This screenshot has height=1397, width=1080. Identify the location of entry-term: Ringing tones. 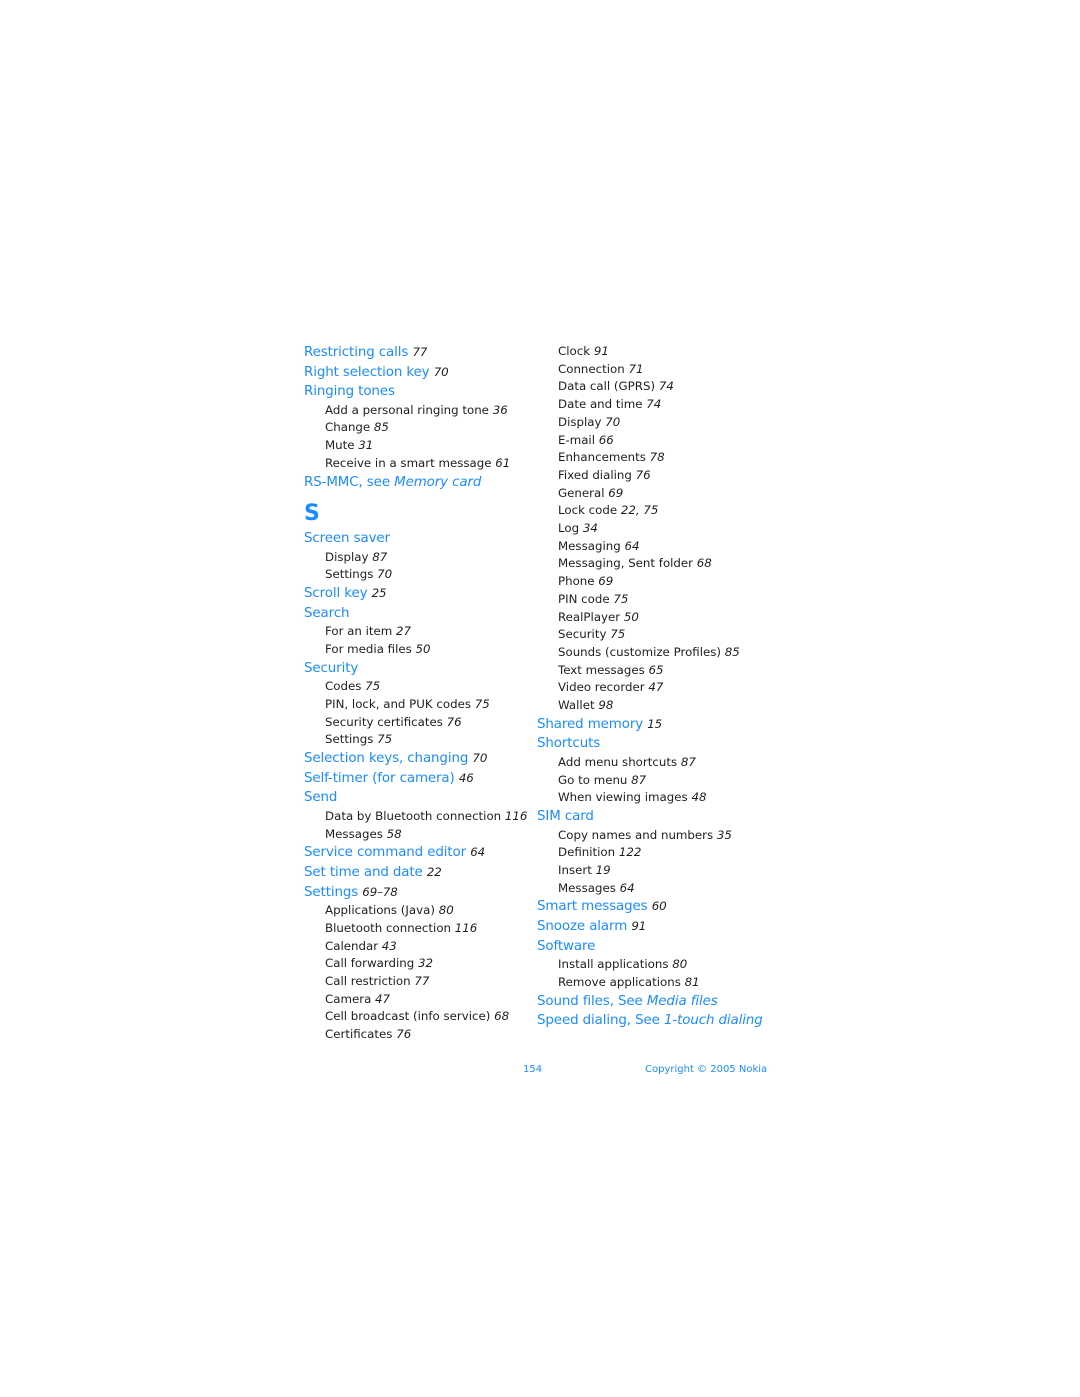
(349, 391).